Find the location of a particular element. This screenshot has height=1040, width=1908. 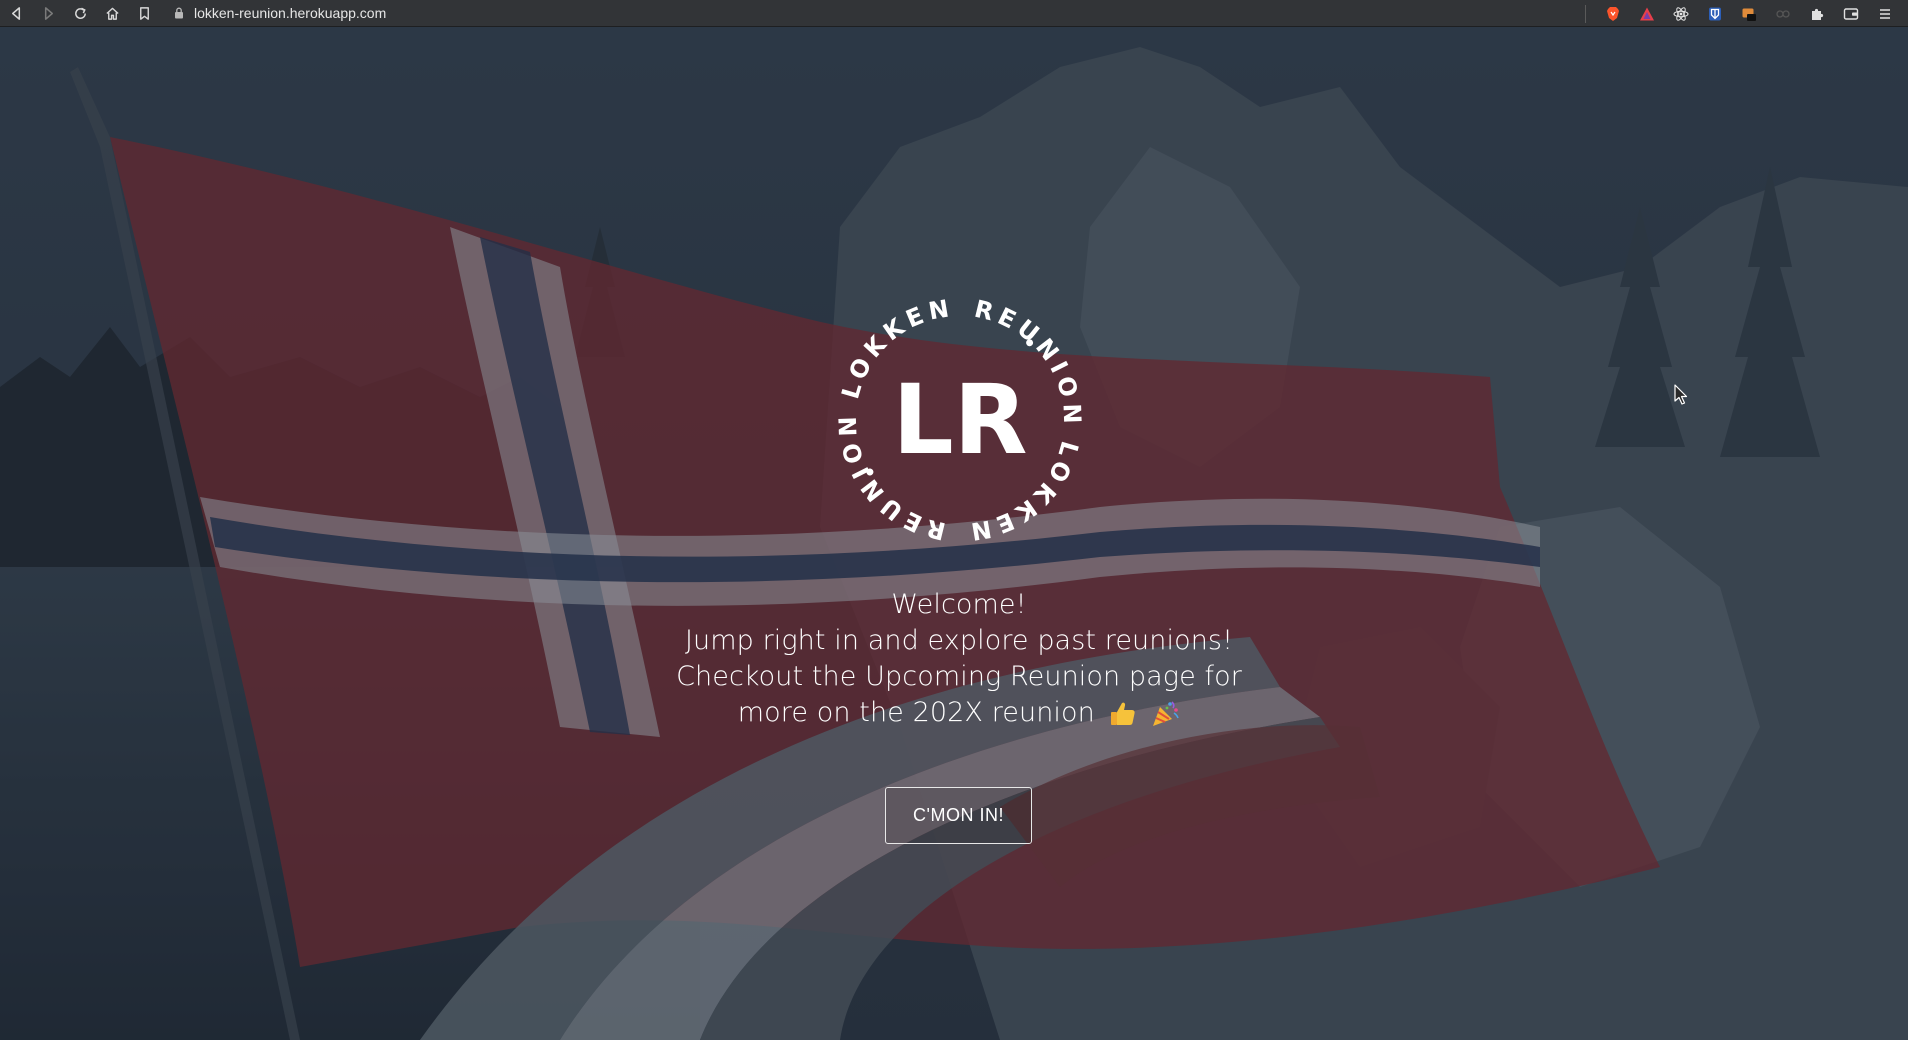

puzzle-icon is located at coordinates (1818, 14).